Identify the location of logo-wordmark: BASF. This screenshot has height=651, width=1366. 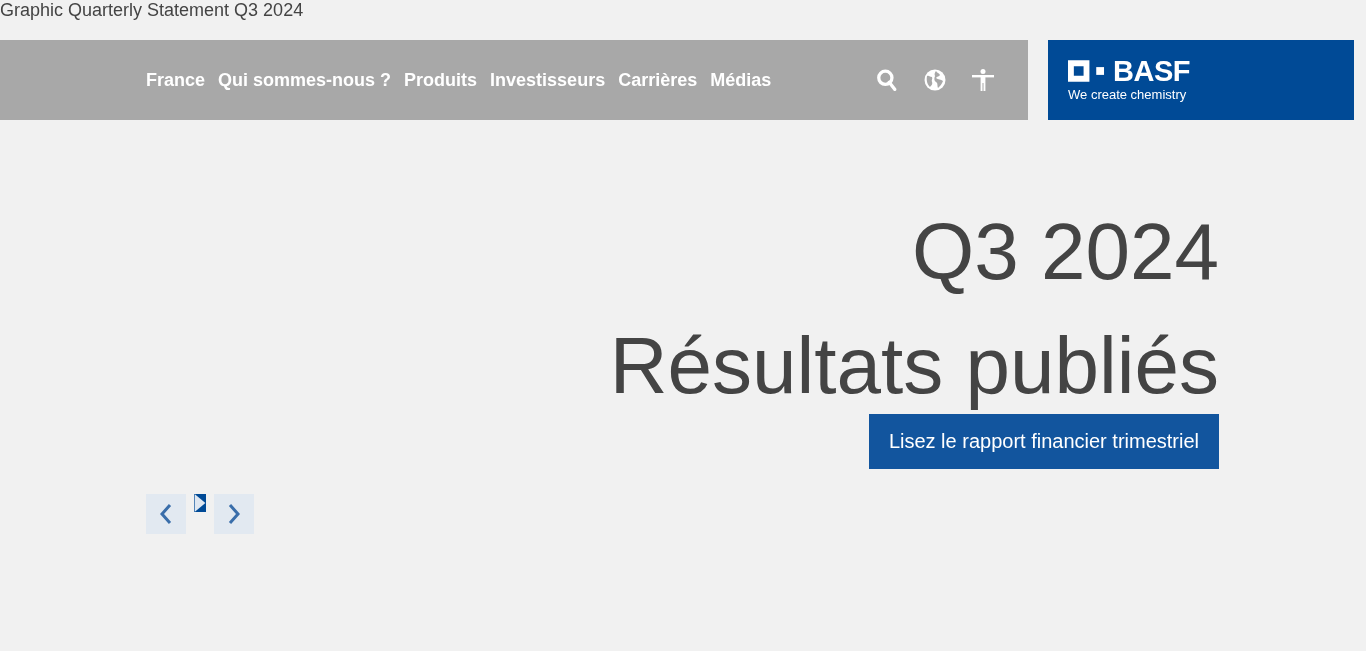
(1151, 70).